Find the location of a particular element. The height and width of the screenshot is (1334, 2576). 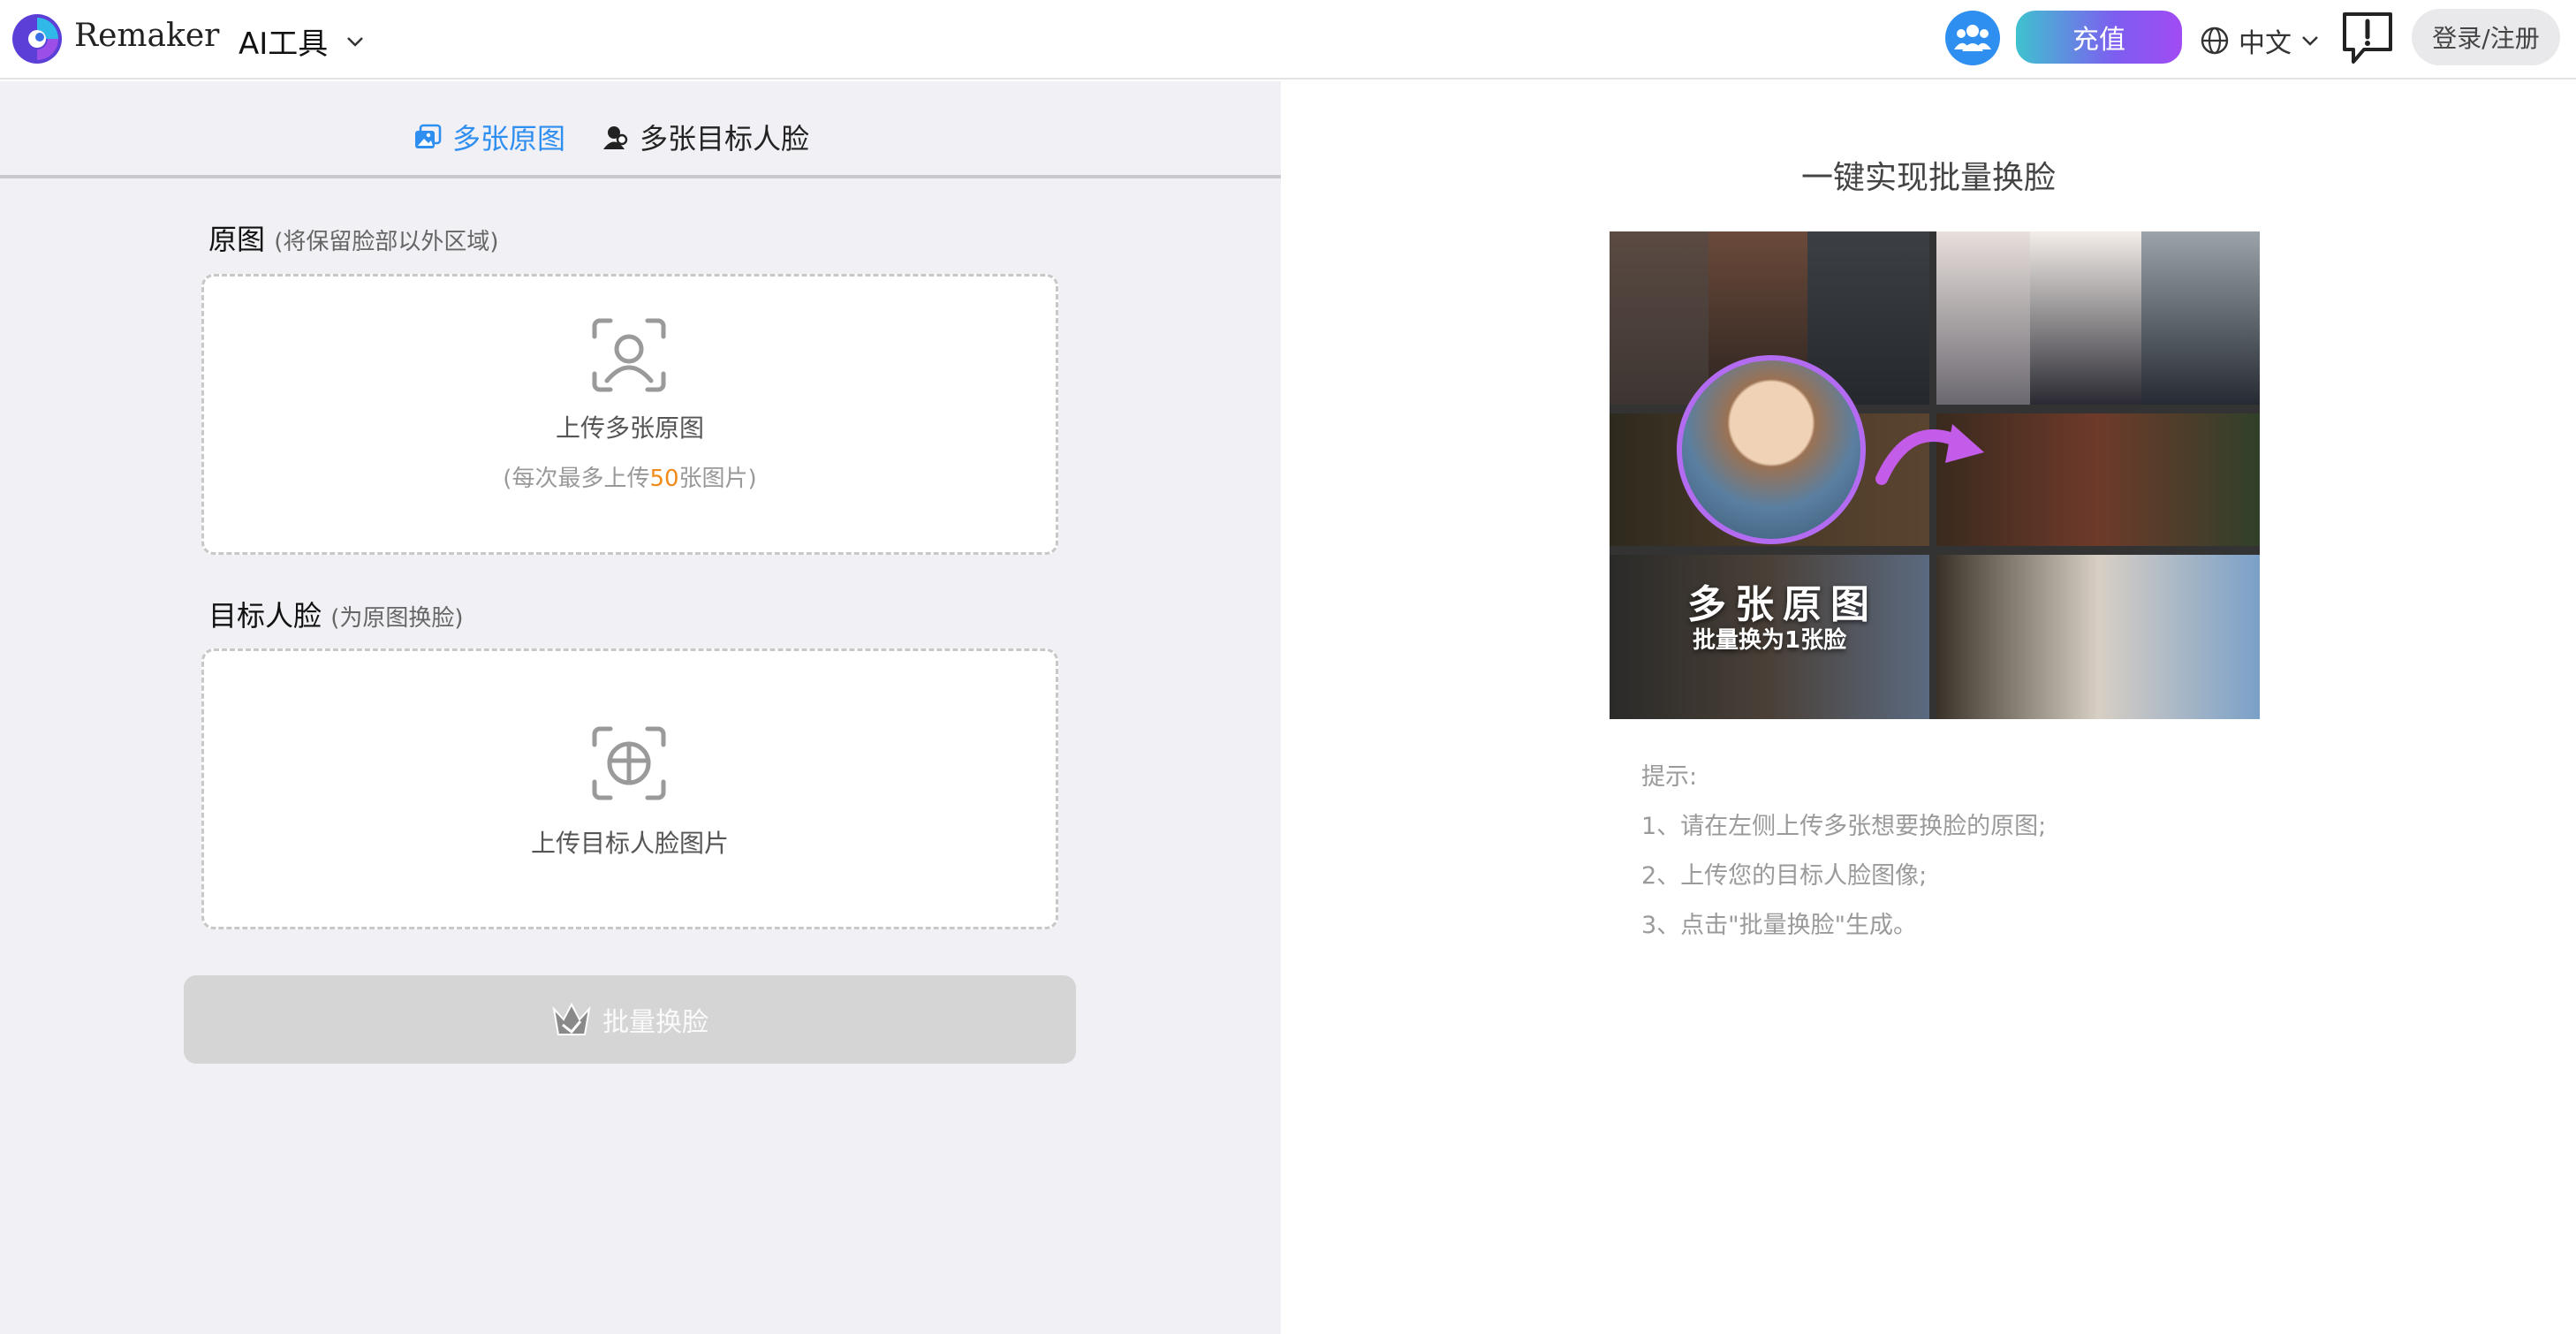

tip-item: 2、上传您的目标人脸图像; is located at coordinates (1785, 876).